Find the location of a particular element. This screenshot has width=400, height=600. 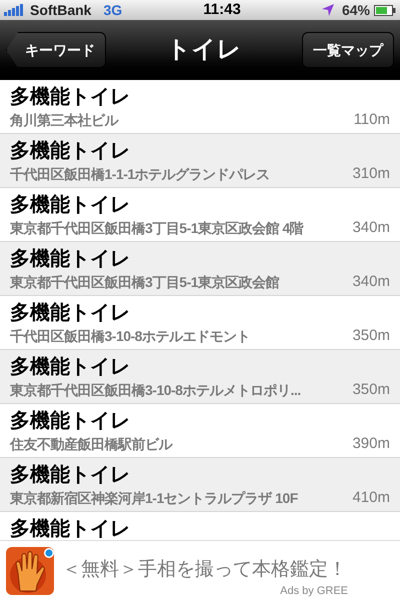

battery-percentage: 64% is located at coordinates (356, 10).